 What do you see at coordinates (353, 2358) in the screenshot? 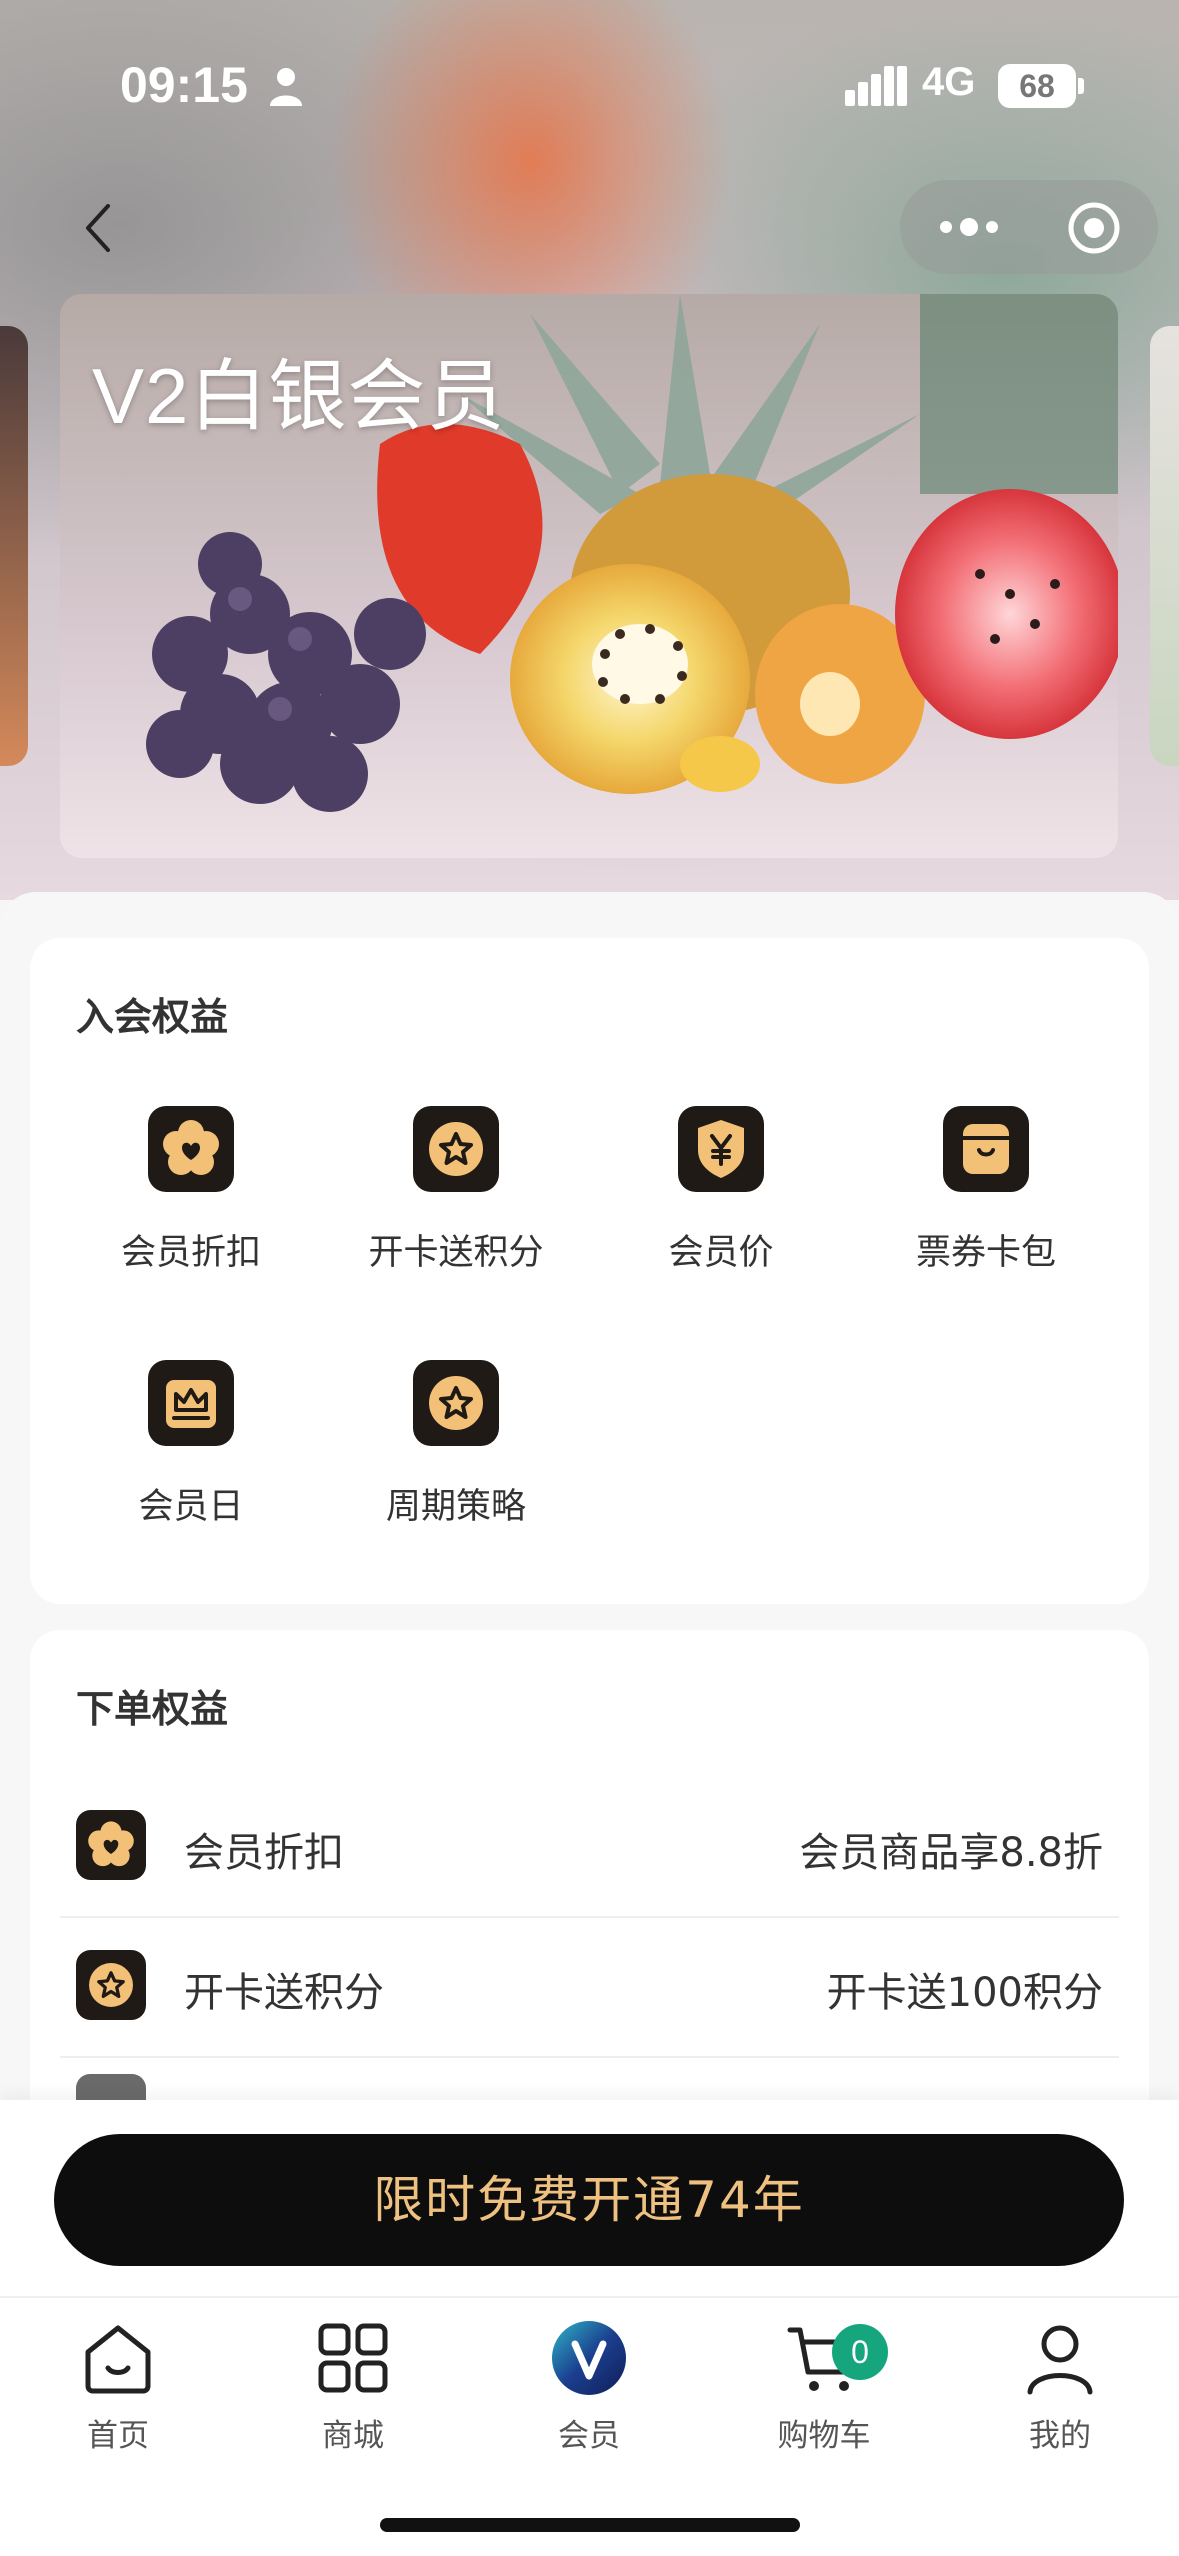
I see `grid-icon` at bounding box center [353, 2358].